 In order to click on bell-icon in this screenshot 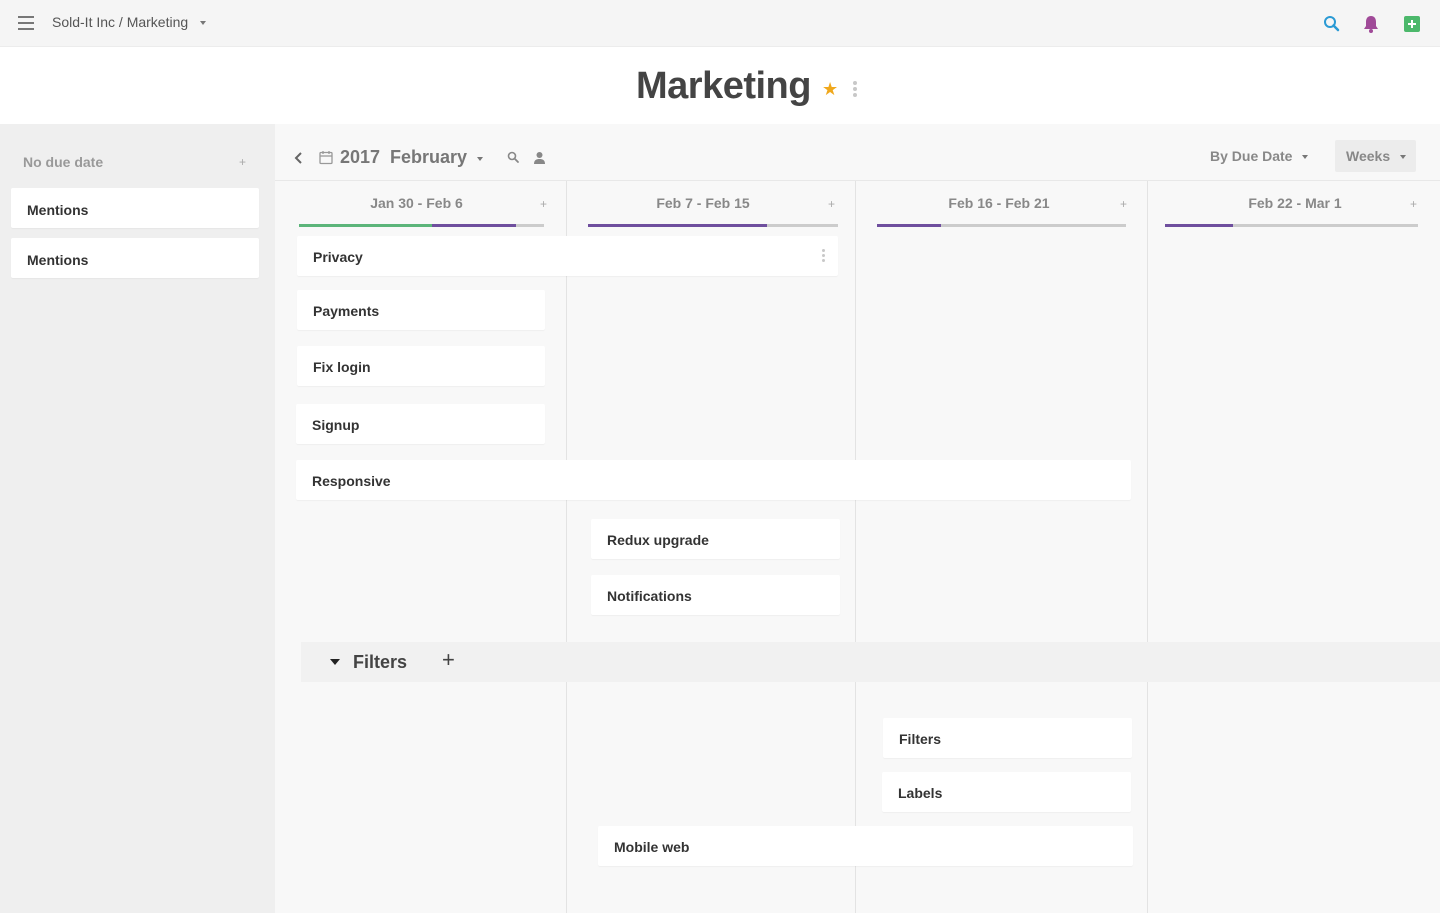, I will do `click(1371, 24)`.